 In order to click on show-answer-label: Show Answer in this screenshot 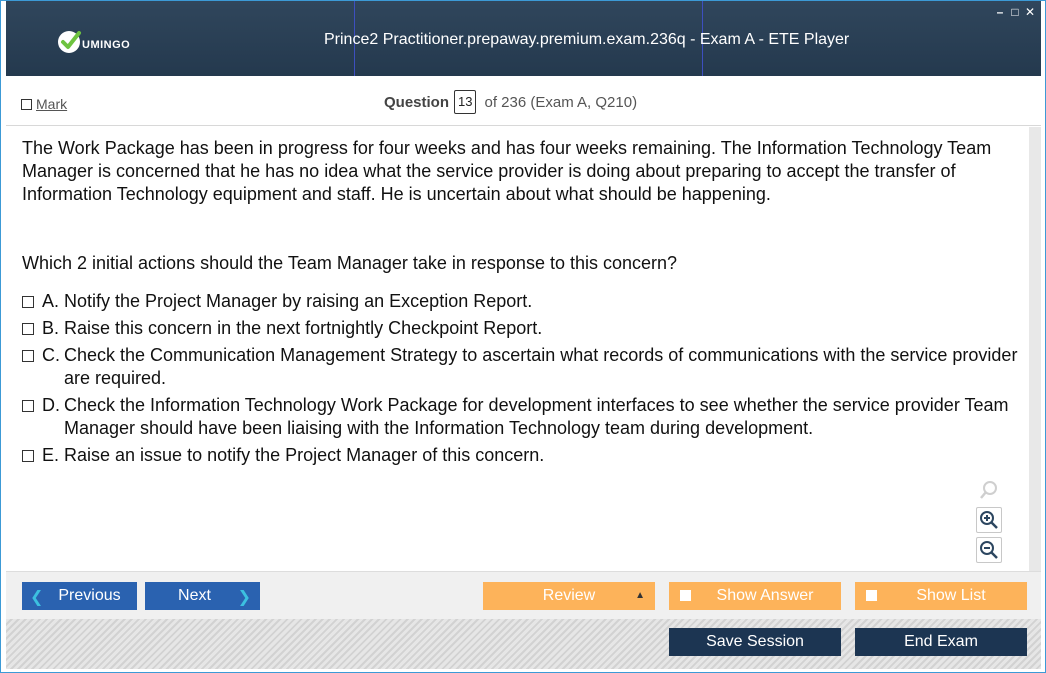, I will do `click(765, 595)`.